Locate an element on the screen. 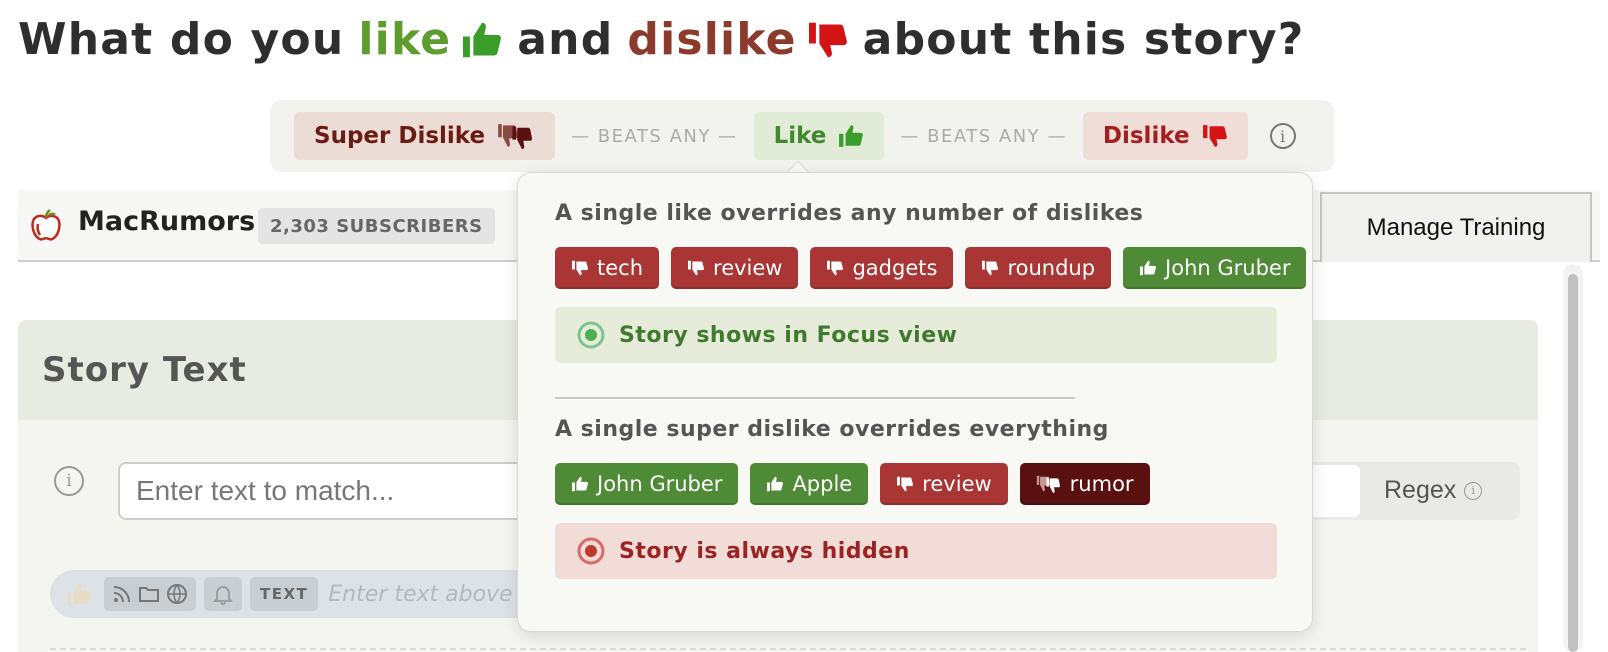  notification-toggle is located at coordinates (223, 594).